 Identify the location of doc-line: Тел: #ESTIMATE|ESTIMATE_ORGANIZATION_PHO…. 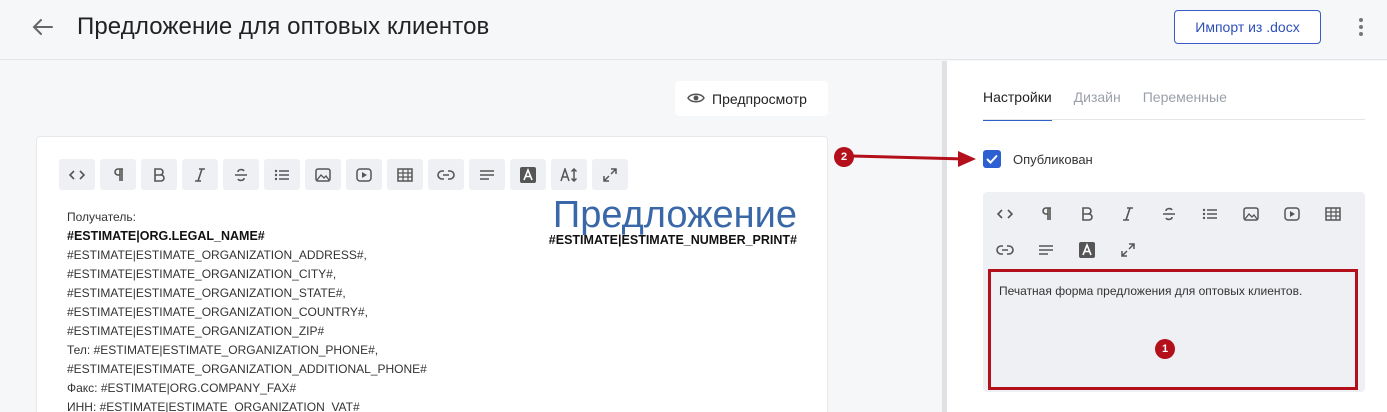
(223, 350).